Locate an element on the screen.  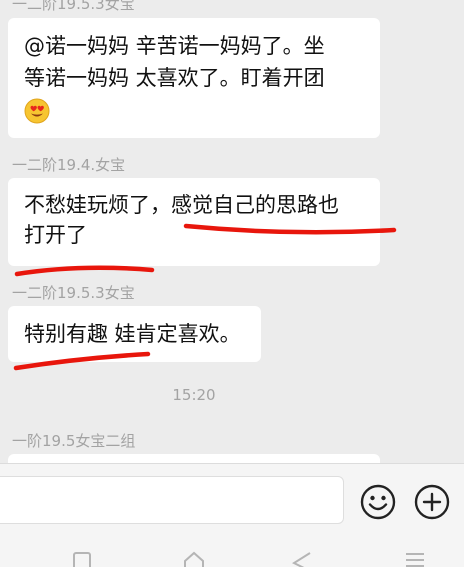
emoji-line is located at coordinates (194, 110).